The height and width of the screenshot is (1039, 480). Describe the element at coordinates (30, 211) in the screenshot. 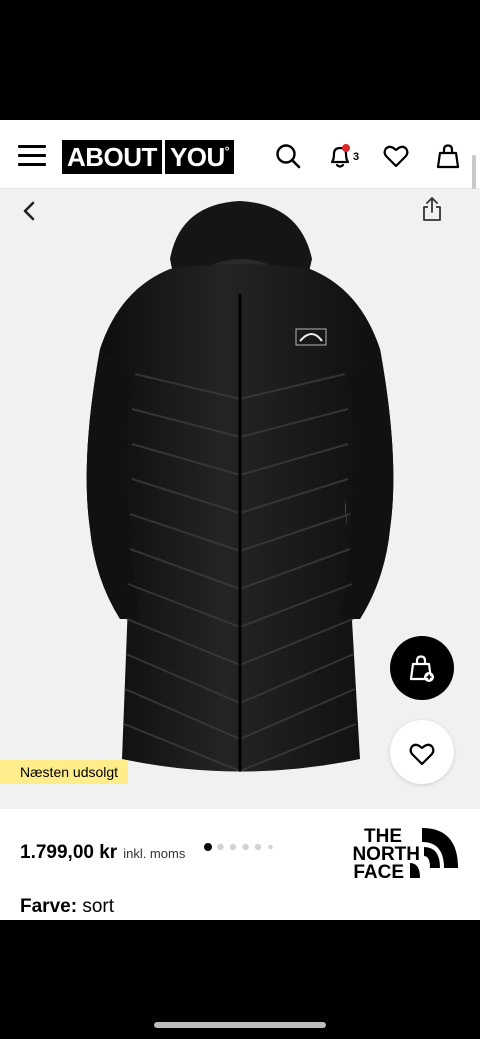

I see `back-arrow-icon` at that location.